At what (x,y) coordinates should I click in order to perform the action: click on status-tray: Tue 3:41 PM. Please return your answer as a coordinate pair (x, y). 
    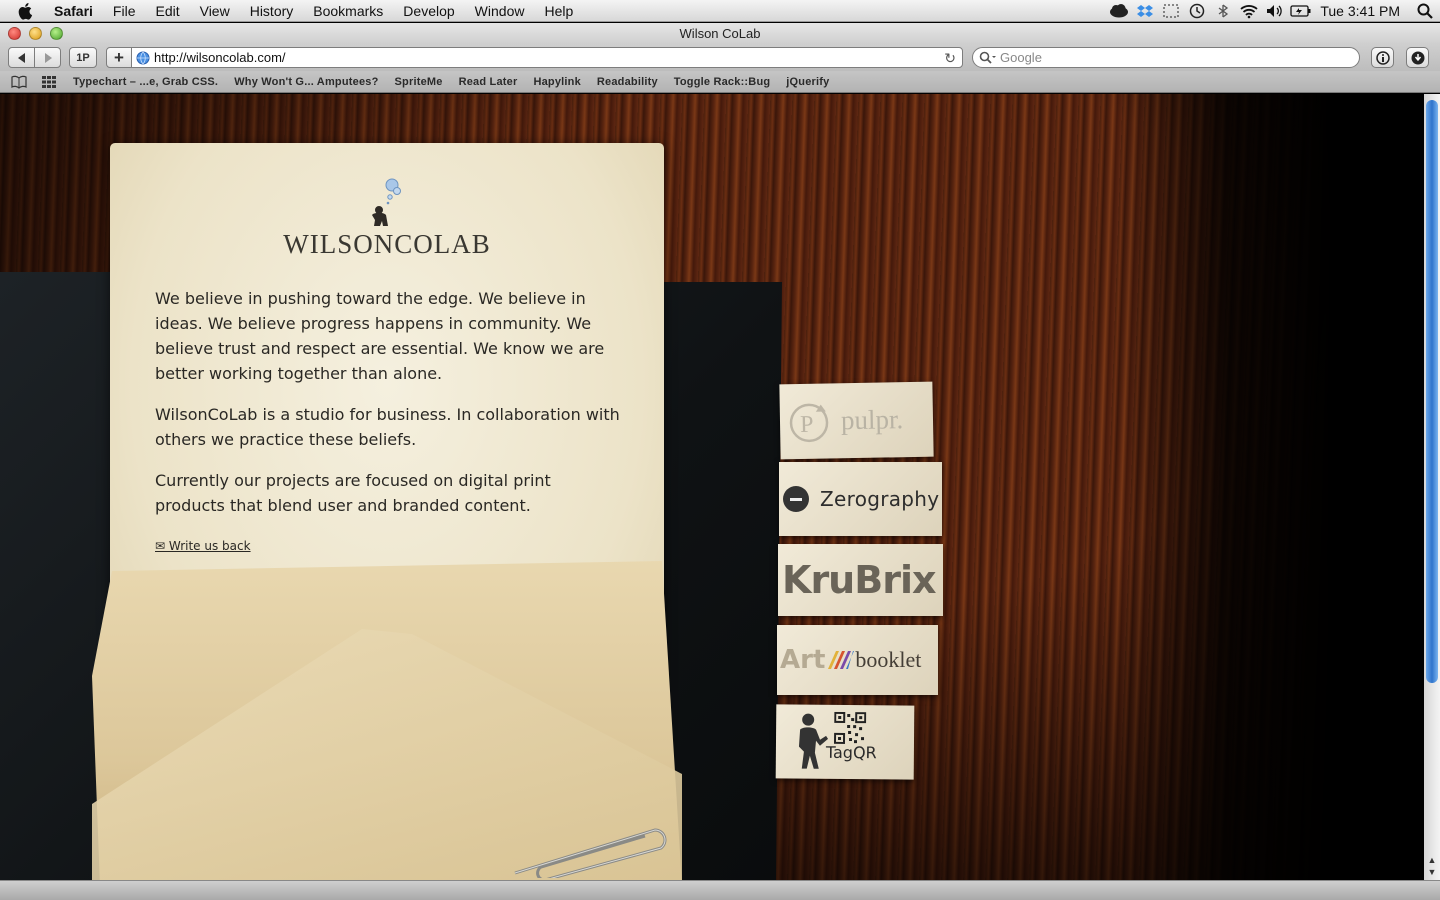
    Looking at the image, I should click on (1273, 11).